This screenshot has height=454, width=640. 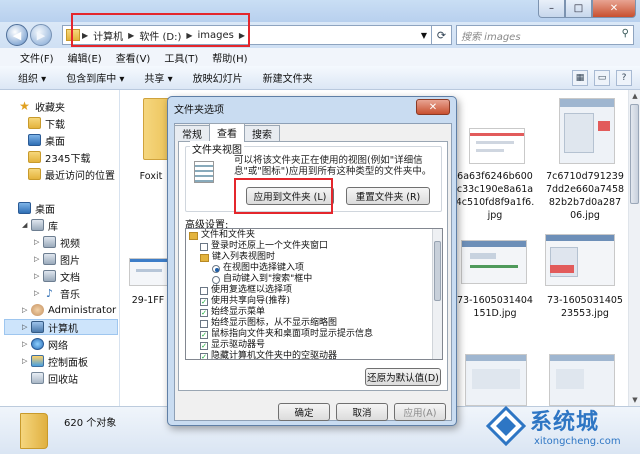 I want to click on search-input: 搜索 images ⚲, so click(x=545, y=35).